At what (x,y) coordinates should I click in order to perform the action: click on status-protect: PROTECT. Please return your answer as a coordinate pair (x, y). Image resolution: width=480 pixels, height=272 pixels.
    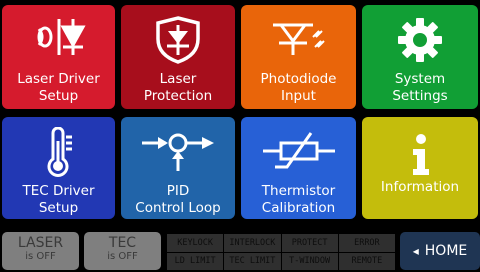
    Looking at the image, I should click on (309, 243).